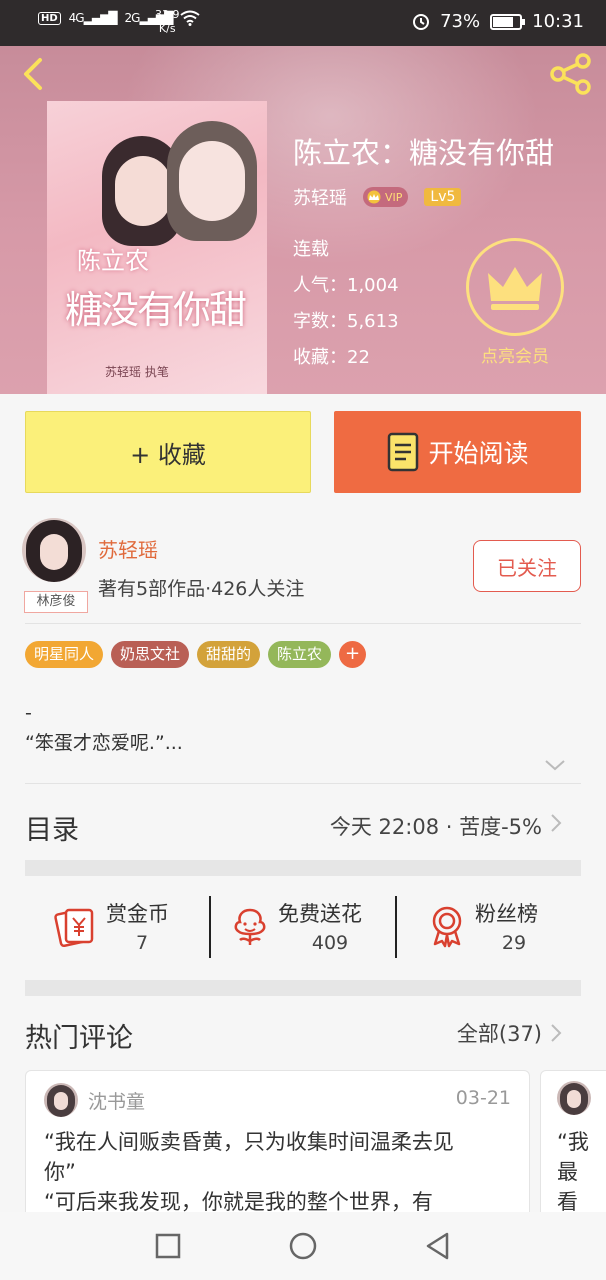 This screenshot has width=606, height=1280. What do you see at coordinates (478, 453) in the screenshot?
I see `start-reading-label: 开始阅读` at bounding box center [478, 453].